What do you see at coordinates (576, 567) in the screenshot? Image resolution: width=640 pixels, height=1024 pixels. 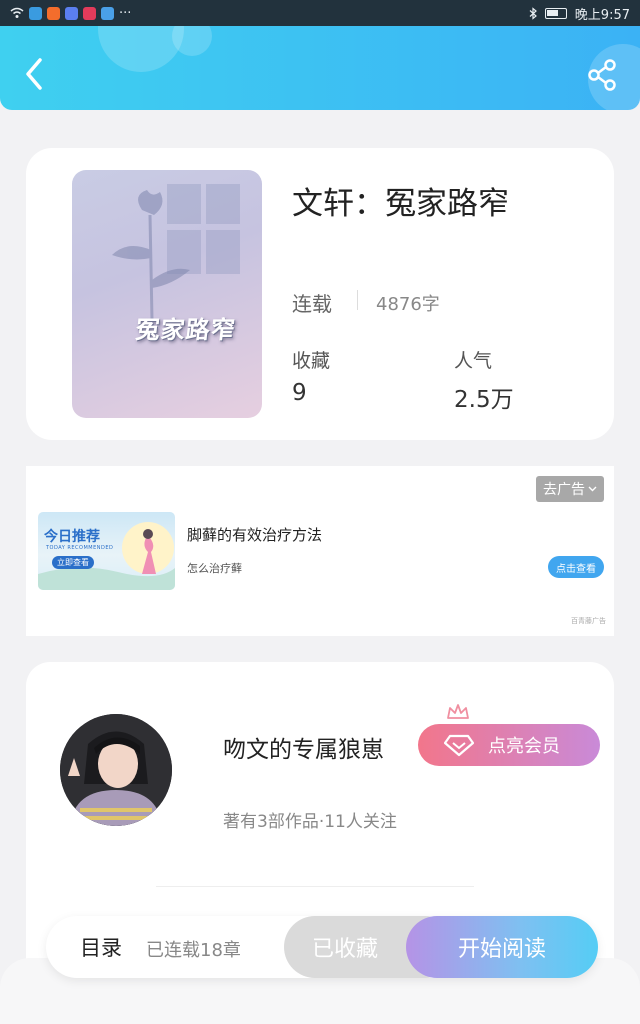 I see `ad-view-button: 点击查看` at bounding box center [576, 567].